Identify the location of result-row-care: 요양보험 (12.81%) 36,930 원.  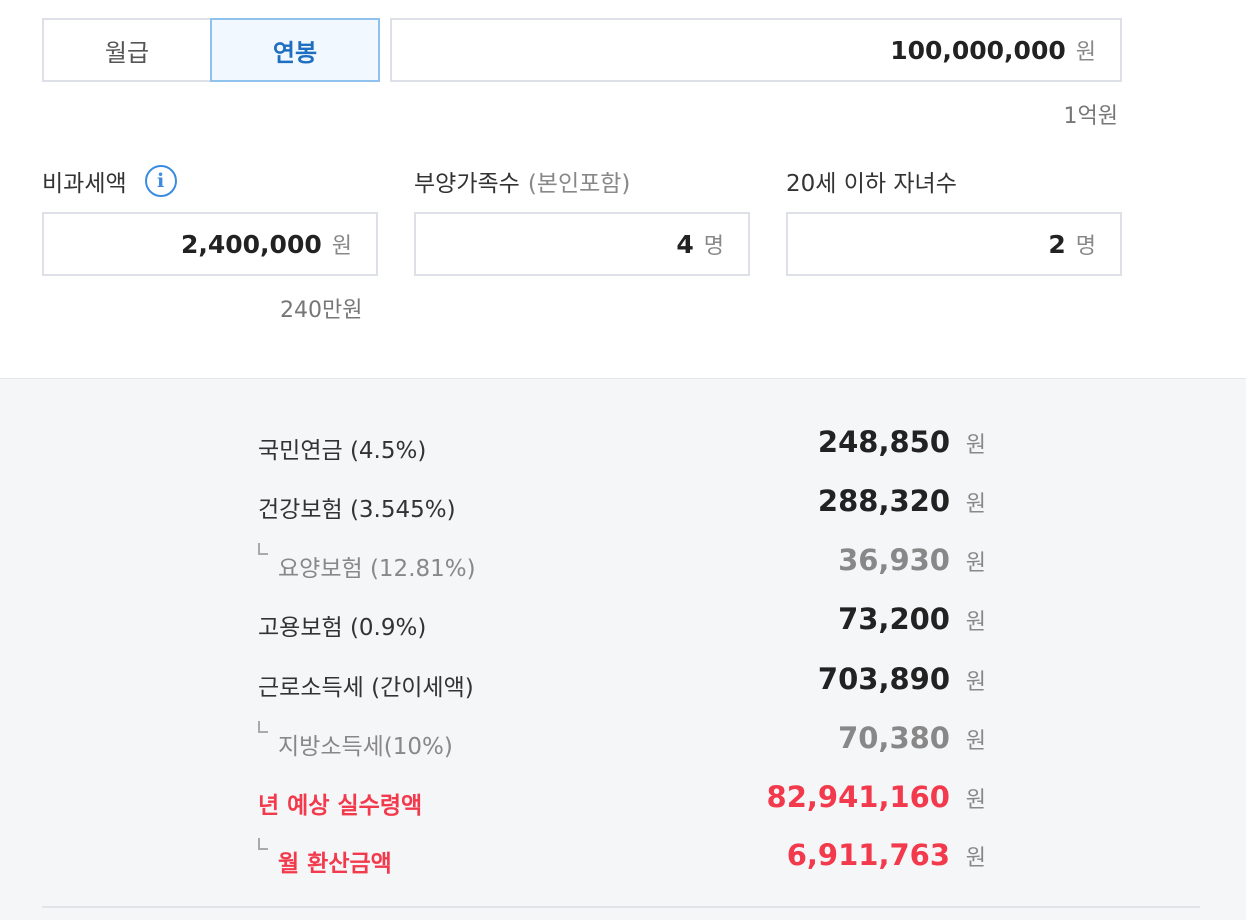
(623, 564).